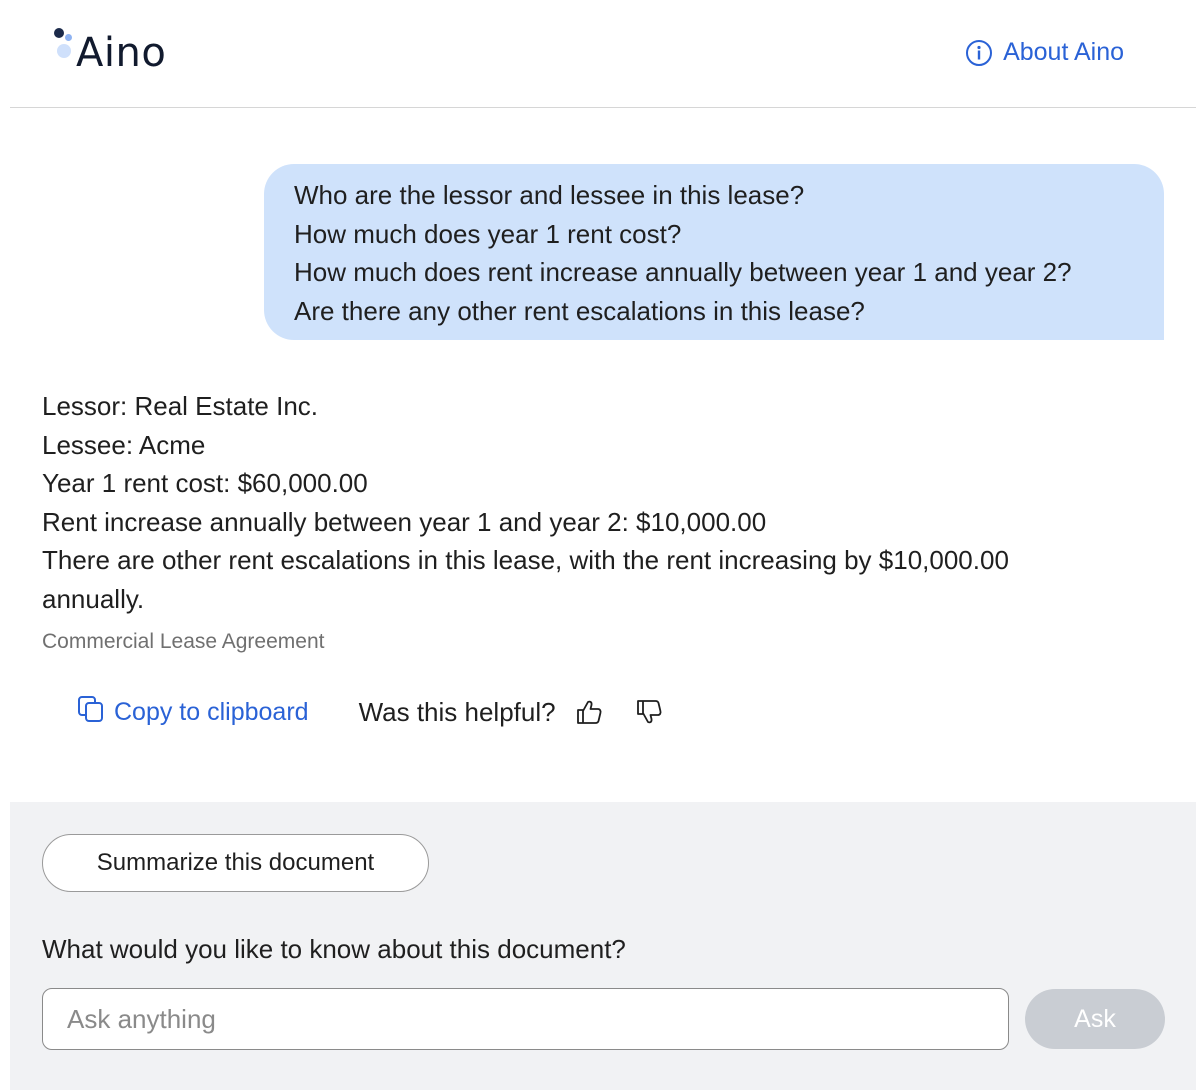 This screenshot has height=1090, width=1200. I want to click on answer-line: Year 1 rent cost: $60,000.00, so click(205, 483).